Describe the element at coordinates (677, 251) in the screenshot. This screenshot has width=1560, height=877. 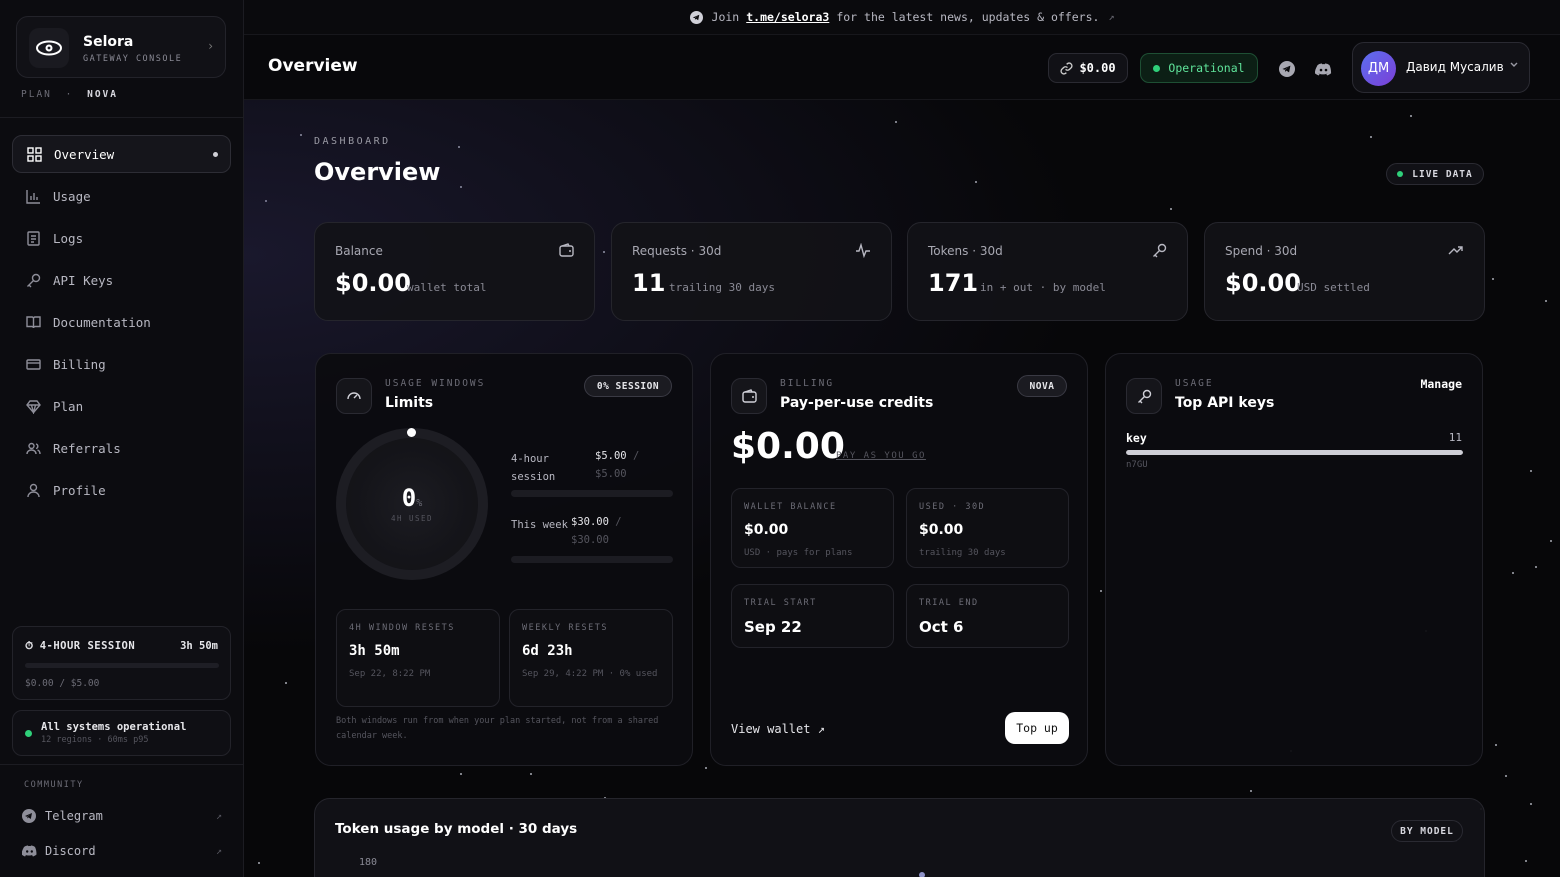
I see `stat-label: Requests · 30d` at that location.